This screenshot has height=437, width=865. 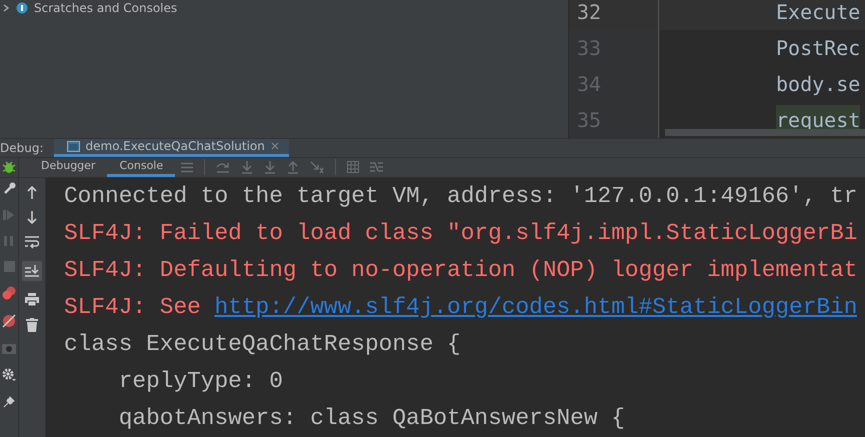 I want to click on trash-icon, so click(x=32, y=325).